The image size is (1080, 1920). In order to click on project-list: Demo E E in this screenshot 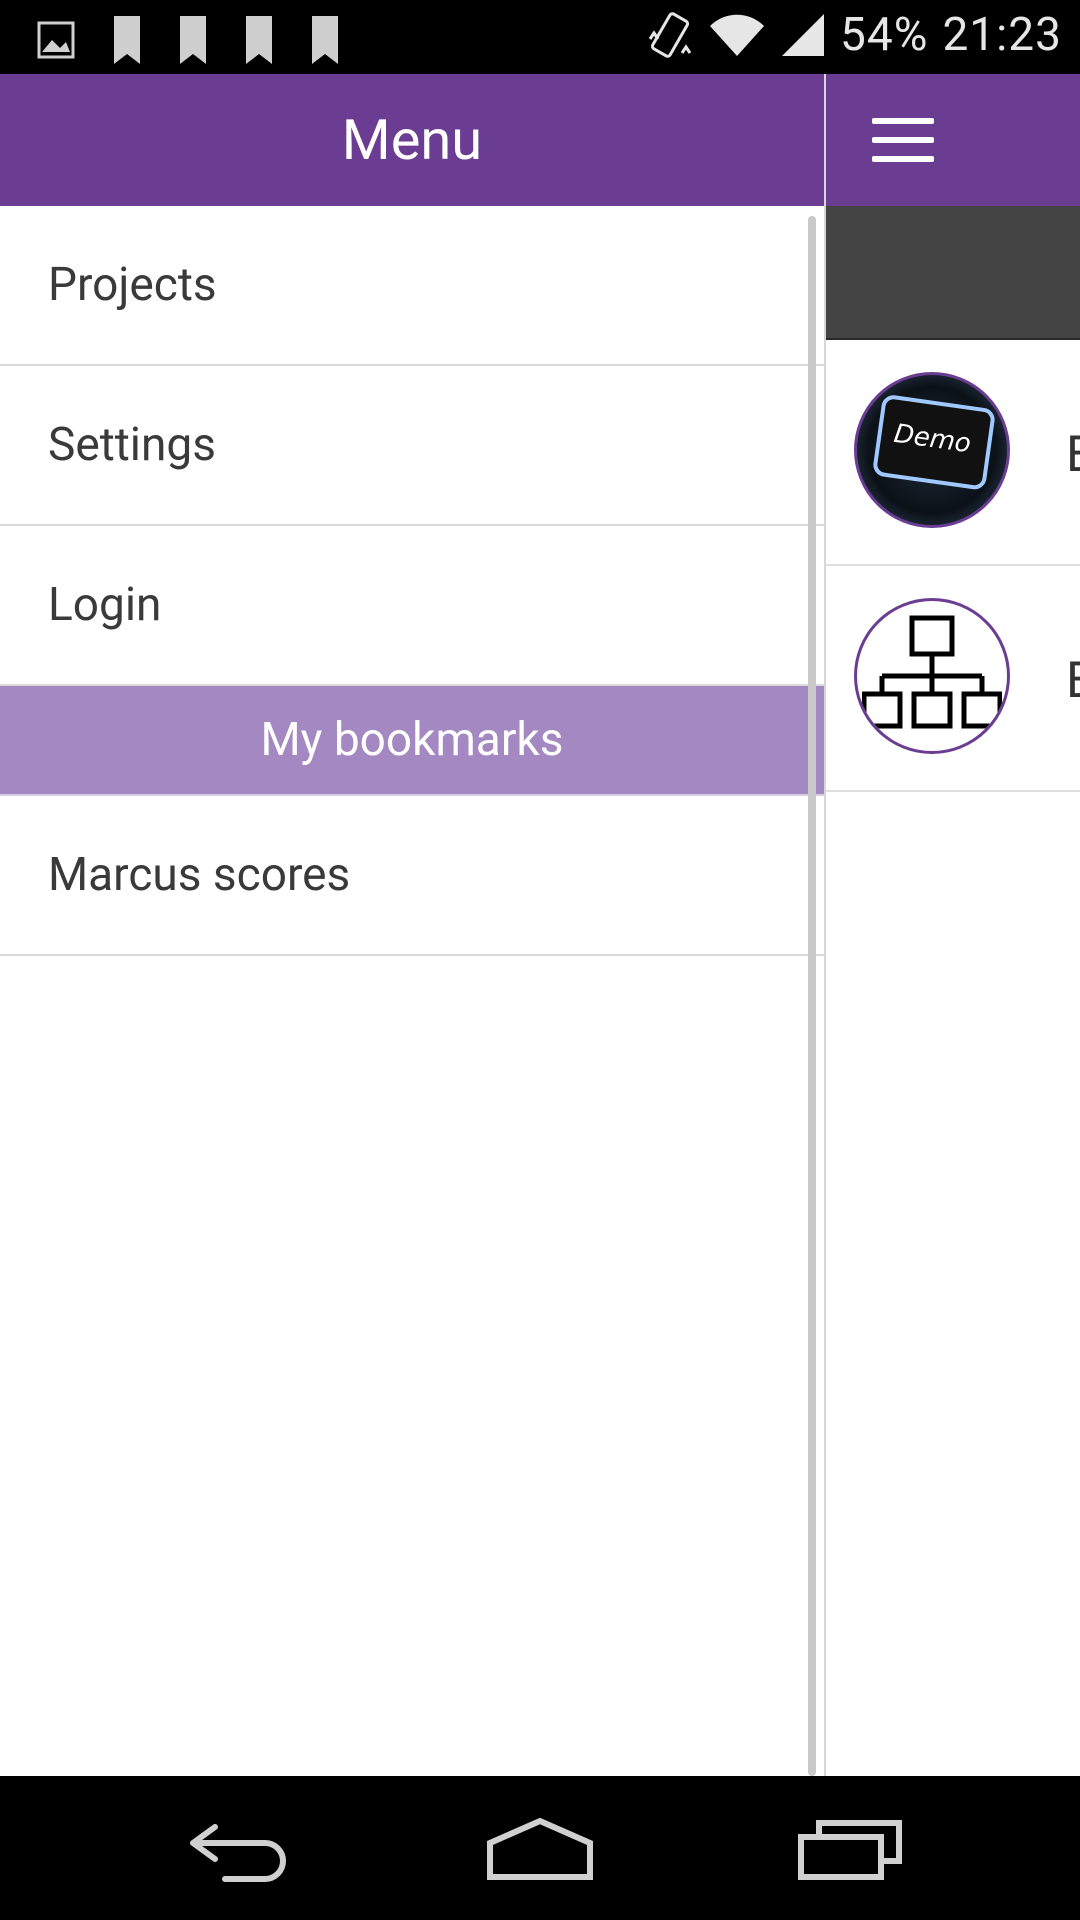, I will do `click(952, 566)`.